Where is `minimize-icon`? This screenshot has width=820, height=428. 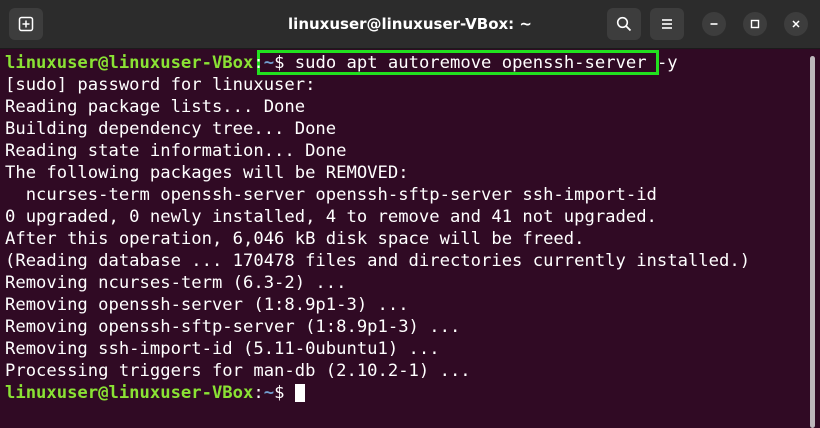
minimize-icon is located at coordinates (714, 24).